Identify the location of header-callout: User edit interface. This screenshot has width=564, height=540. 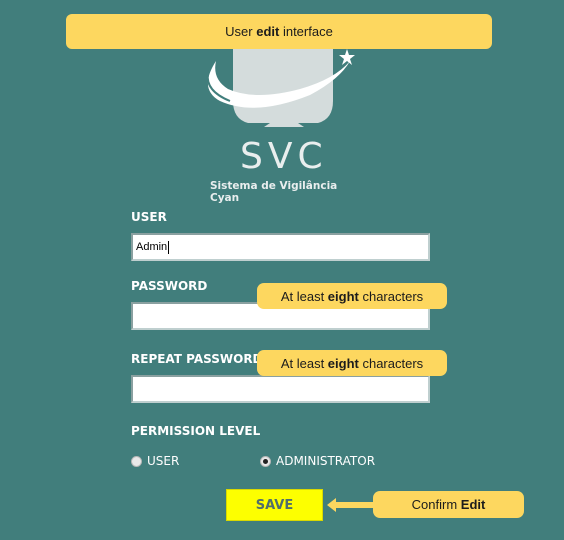
(279, 31).